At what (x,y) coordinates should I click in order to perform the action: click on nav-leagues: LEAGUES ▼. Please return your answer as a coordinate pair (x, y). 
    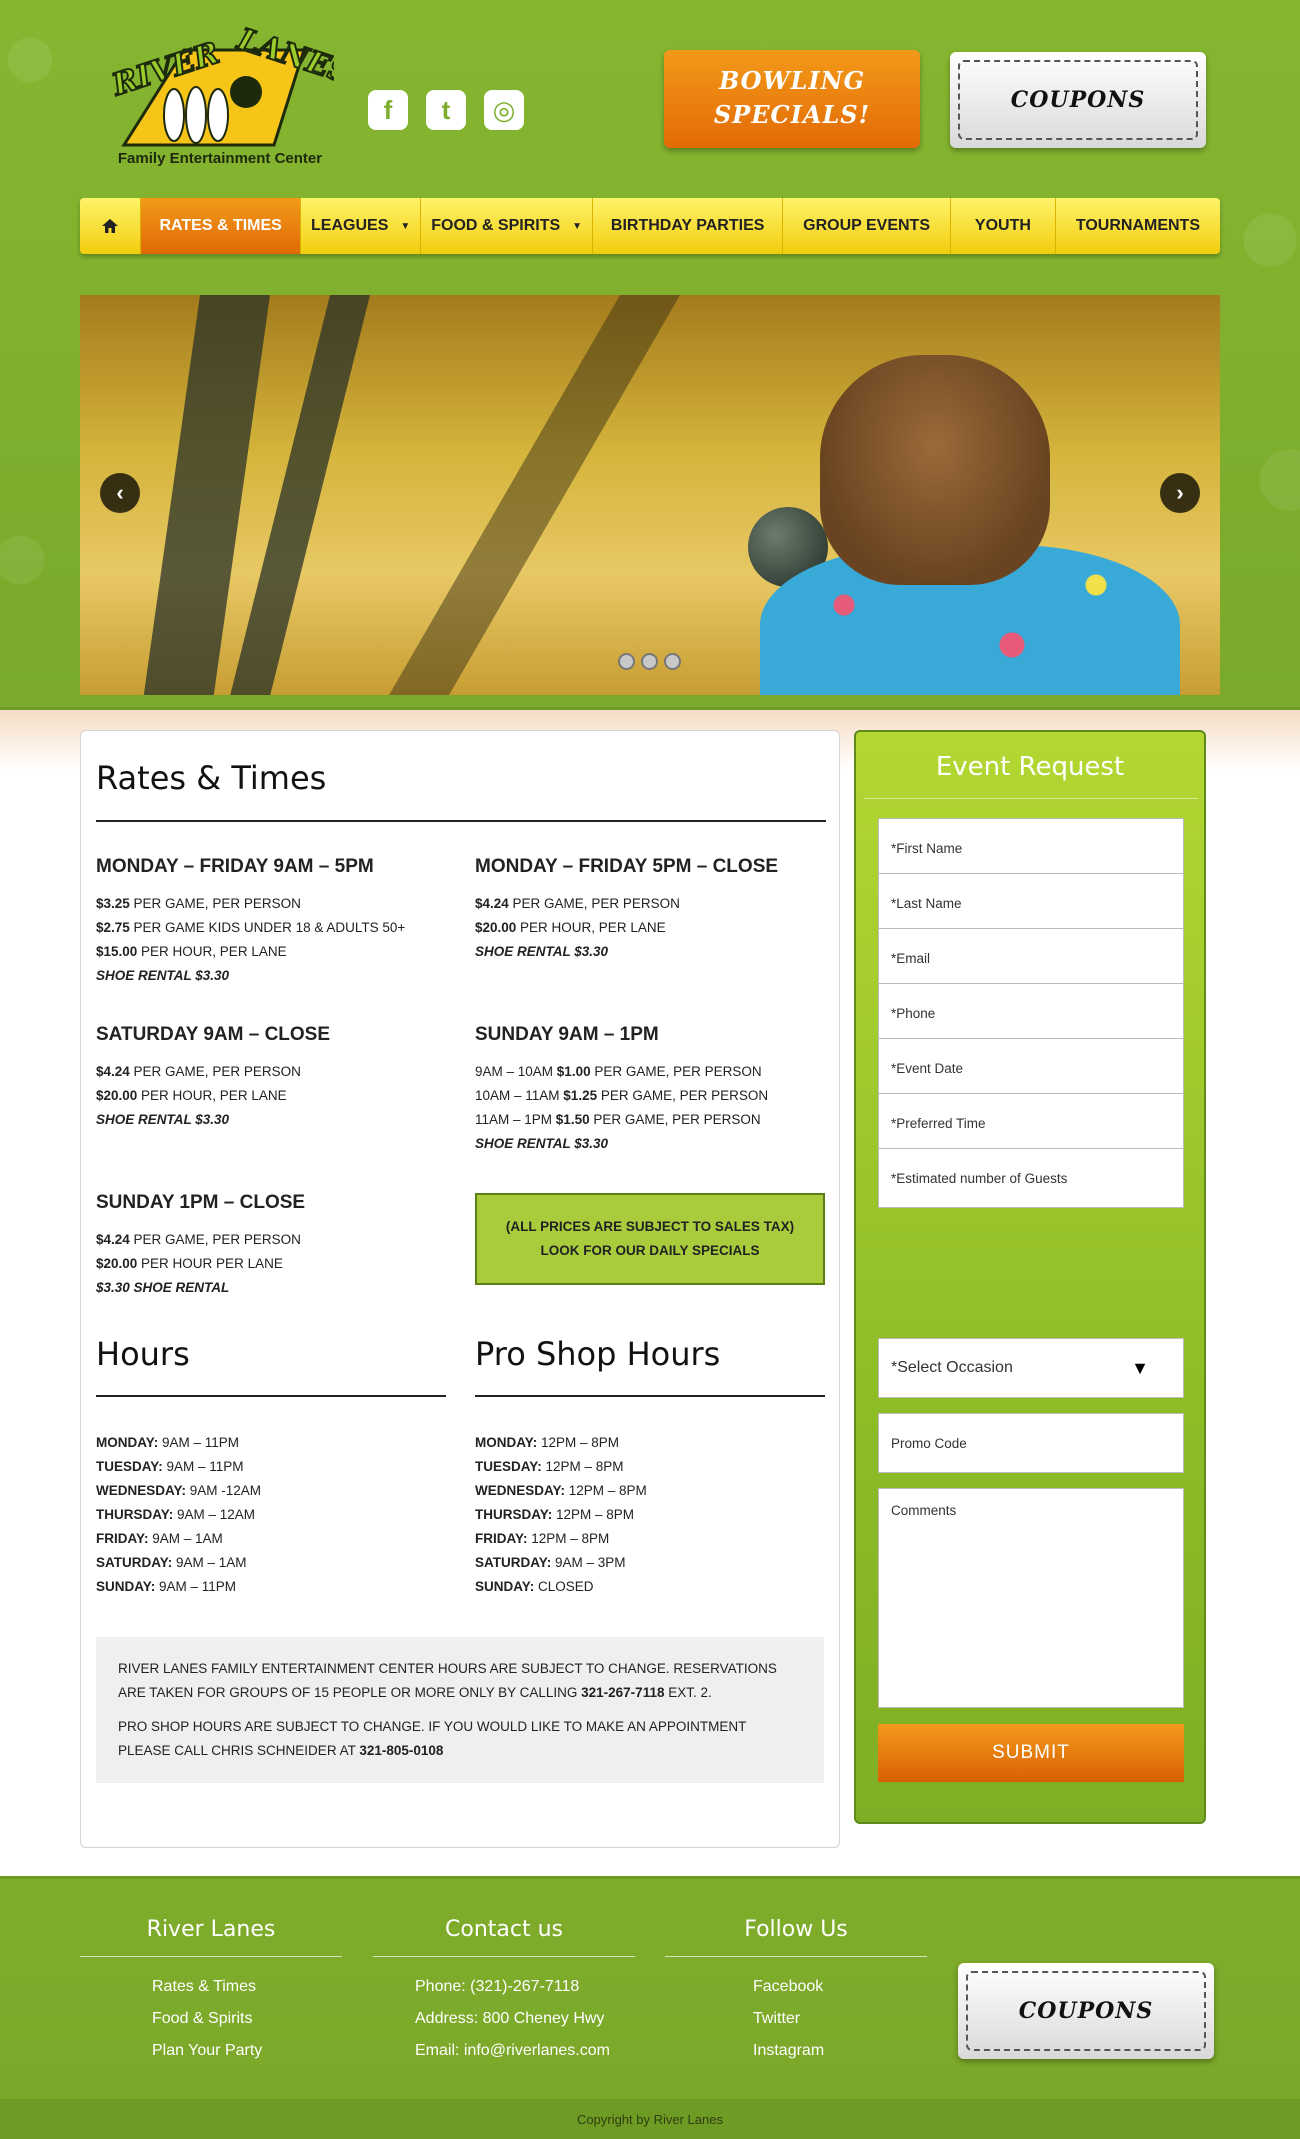
    Looking at the image, I should click on (361, 226).